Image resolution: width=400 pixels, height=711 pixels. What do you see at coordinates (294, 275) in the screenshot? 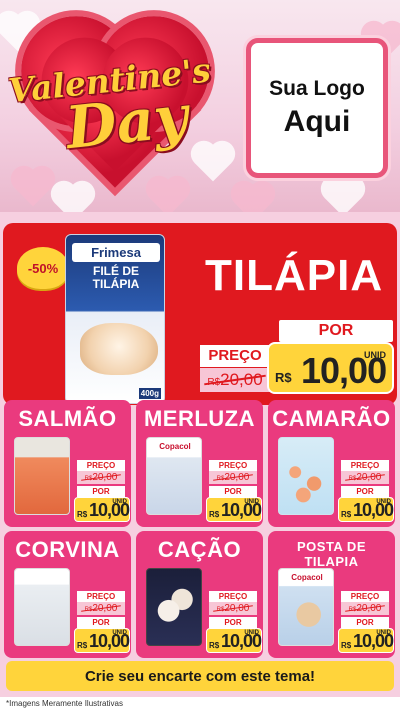
I see `hero-product-name: TILÁPIA` at bounding box center [294, 275].